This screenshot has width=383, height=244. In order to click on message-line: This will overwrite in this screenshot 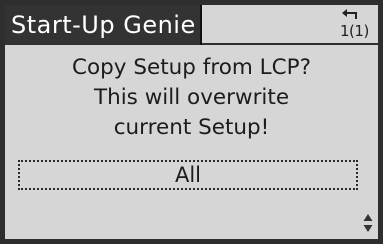, I will do `click(191, 97)`.